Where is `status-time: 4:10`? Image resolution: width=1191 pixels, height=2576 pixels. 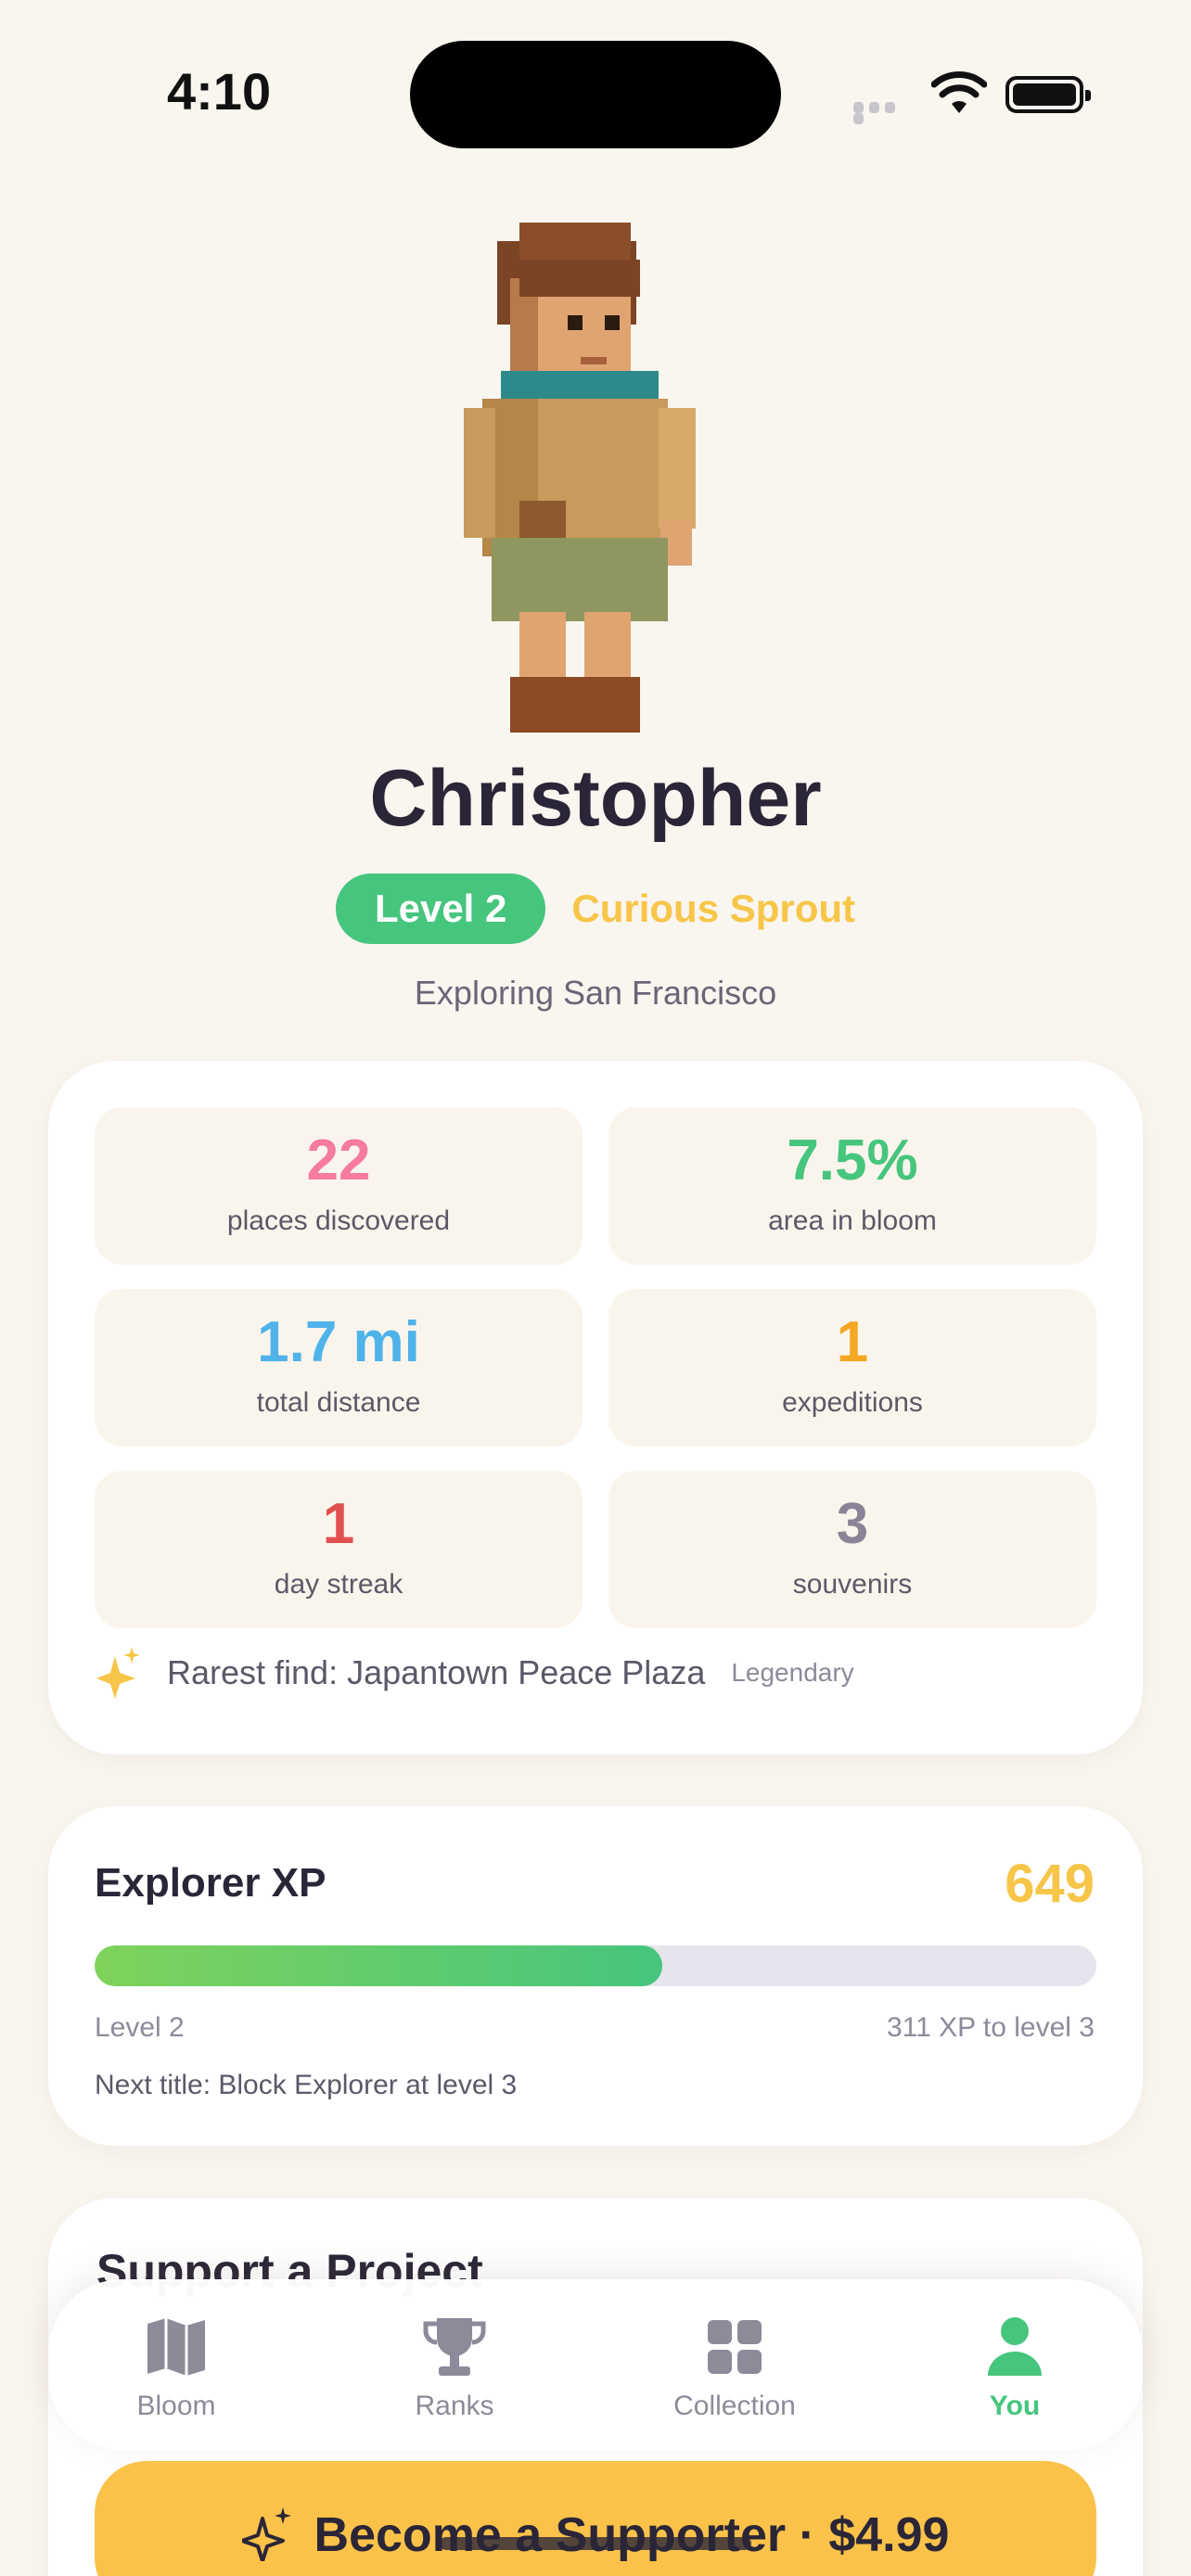
status-time: 4:10 is located at coordinates (219, 92).